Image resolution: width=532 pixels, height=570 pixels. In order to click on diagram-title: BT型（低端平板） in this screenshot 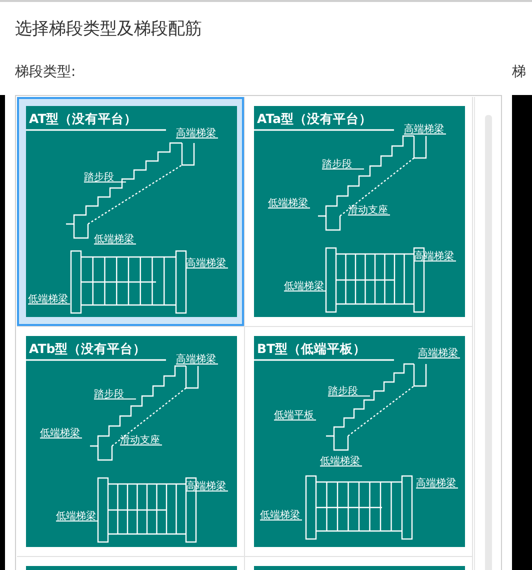, I will do `click(311, 348)`.